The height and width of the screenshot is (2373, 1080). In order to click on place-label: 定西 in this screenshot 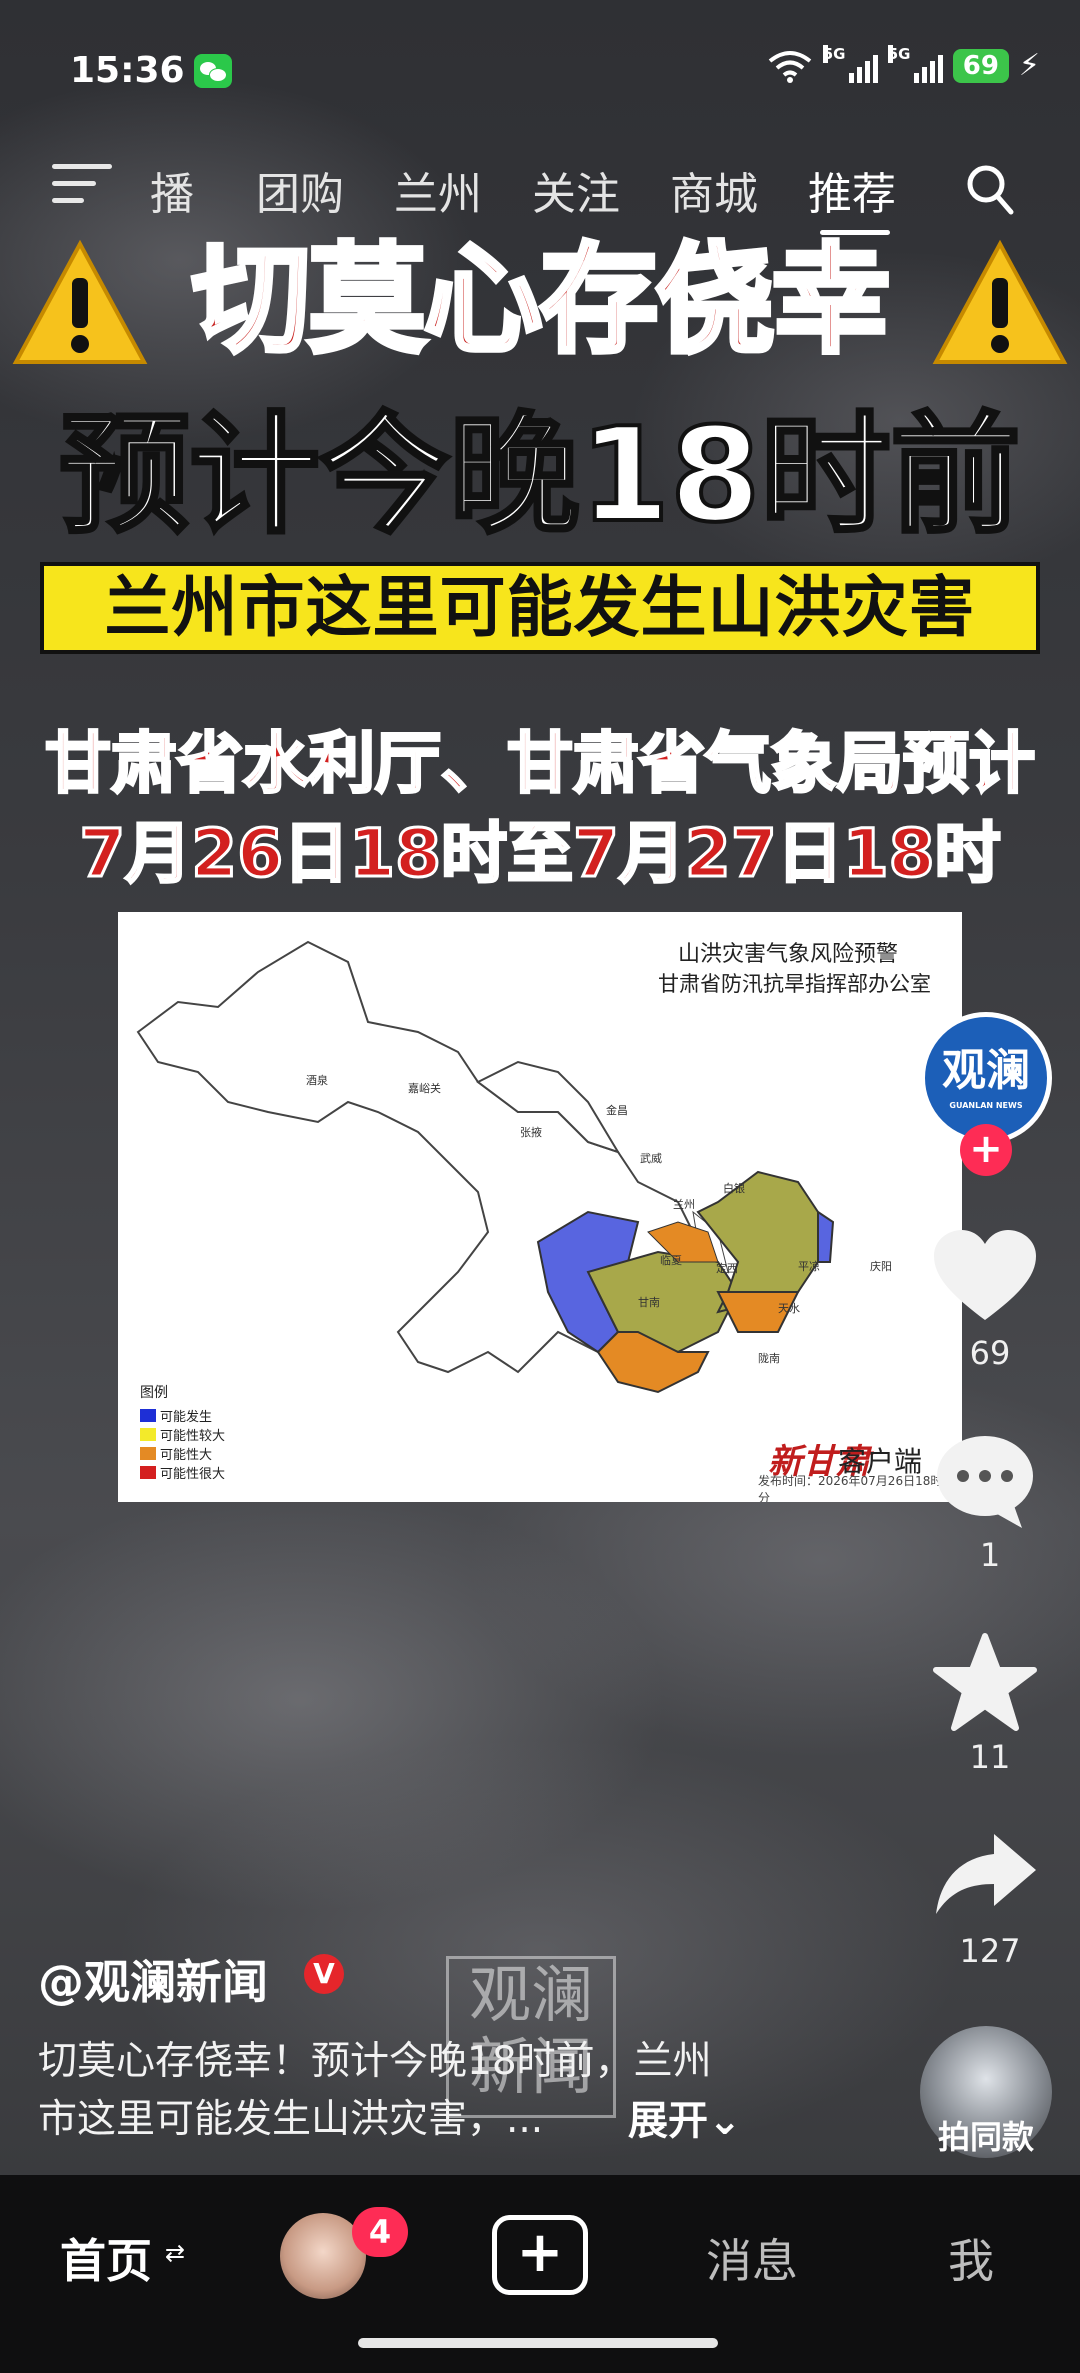, I will do `click(727, 1268)`.